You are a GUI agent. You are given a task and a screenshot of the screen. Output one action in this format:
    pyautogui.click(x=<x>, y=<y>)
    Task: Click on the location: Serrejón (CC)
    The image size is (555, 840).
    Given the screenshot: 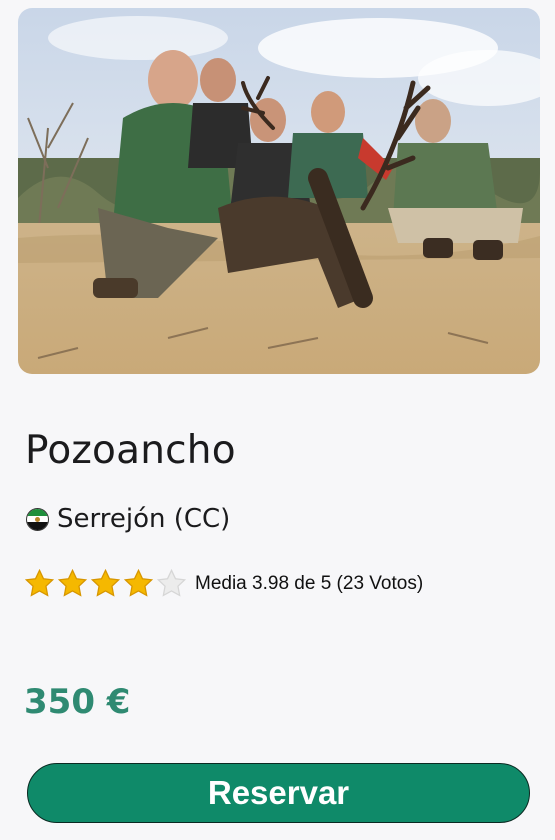 What is the action you would take?
    pyautogui.click(x=128, y=519)
    